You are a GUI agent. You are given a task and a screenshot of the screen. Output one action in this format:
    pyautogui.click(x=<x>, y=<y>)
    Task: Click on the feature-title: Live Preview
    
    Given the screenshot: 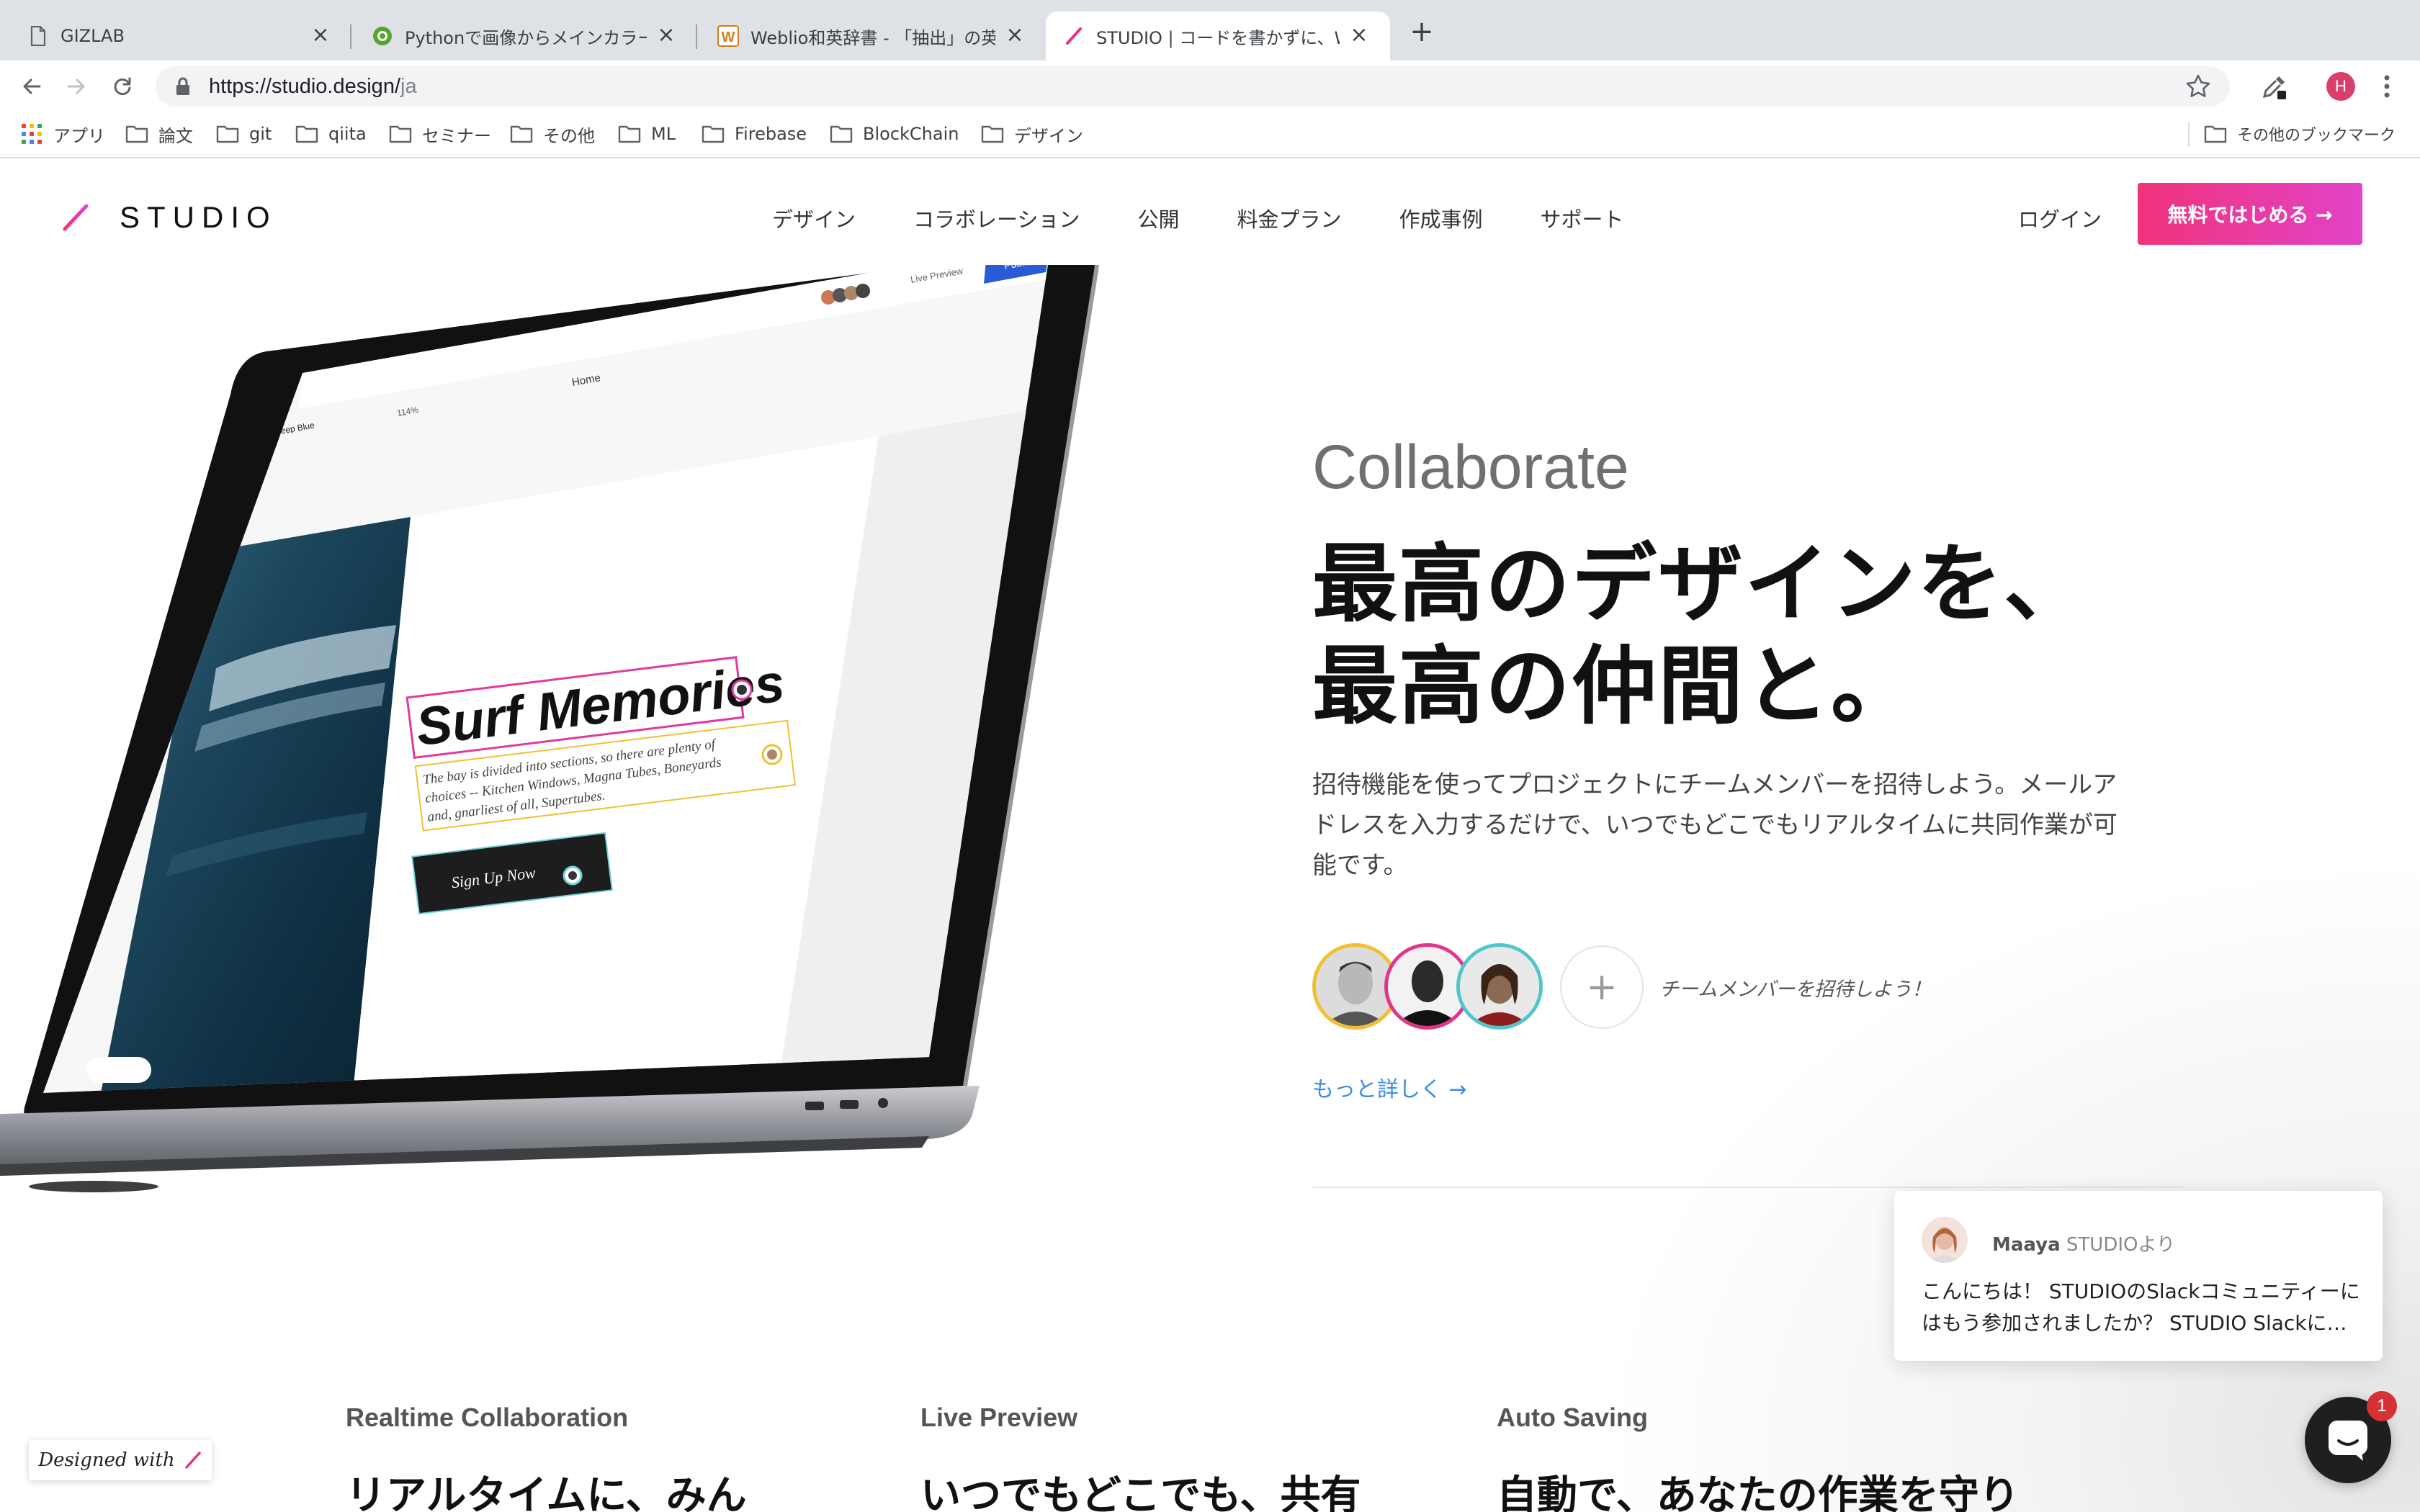 What is the action you would take?
    pyautogui.click(x=999, y=1417)
    